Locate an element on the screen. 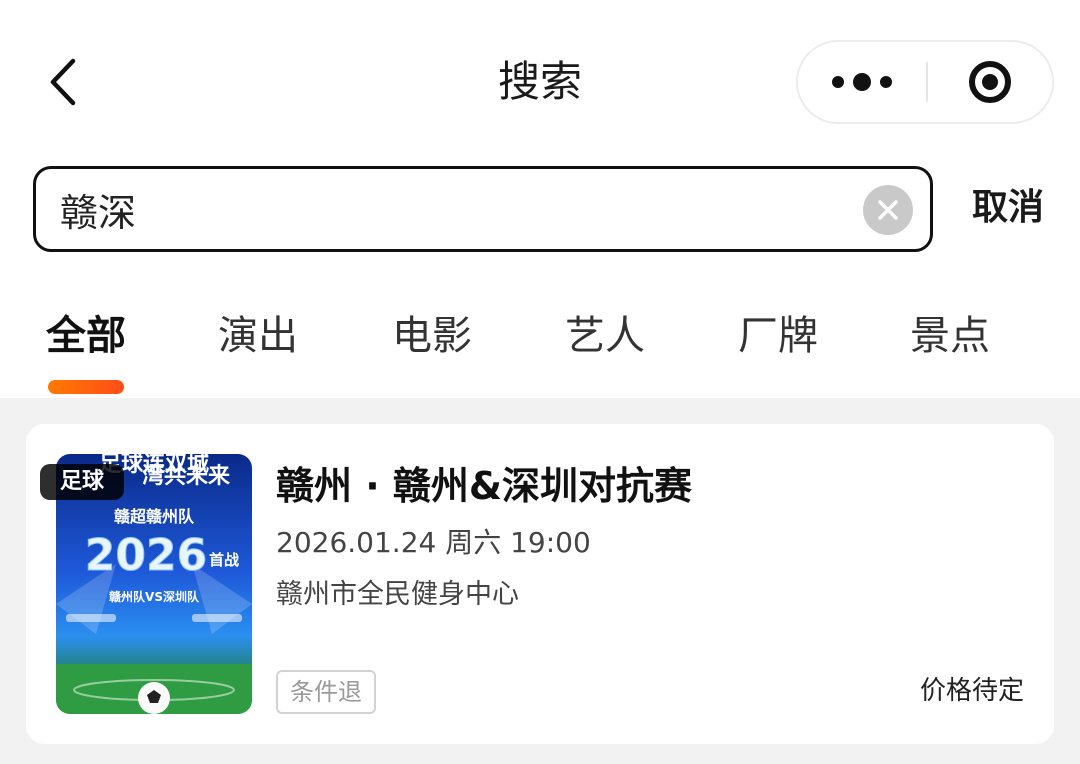 The height and width of the screenshot is (764, 1080). tab-all: 全部 is located at coordinates (86, 336).